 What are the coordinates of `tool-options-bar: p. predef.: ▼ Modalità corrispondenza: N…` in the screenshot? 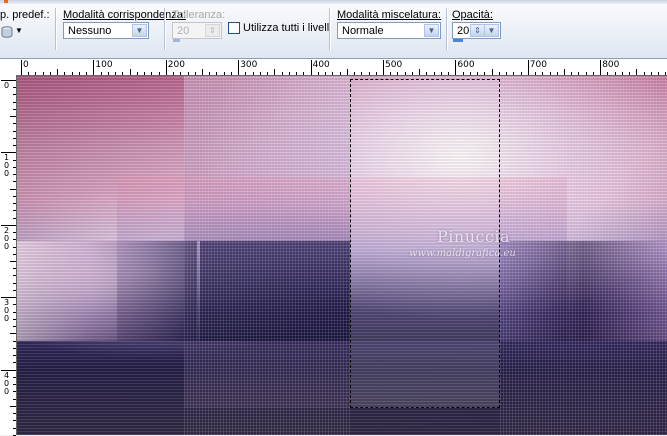 It's located at (333, 29).